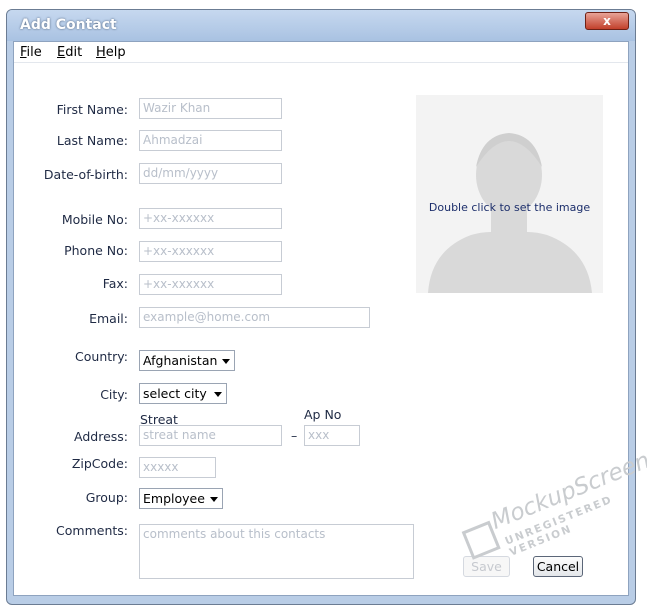  Describe the element at coordinates (210, 173) in the screenshot. I see `dob-field: dd/mm/yyyy` at that location.